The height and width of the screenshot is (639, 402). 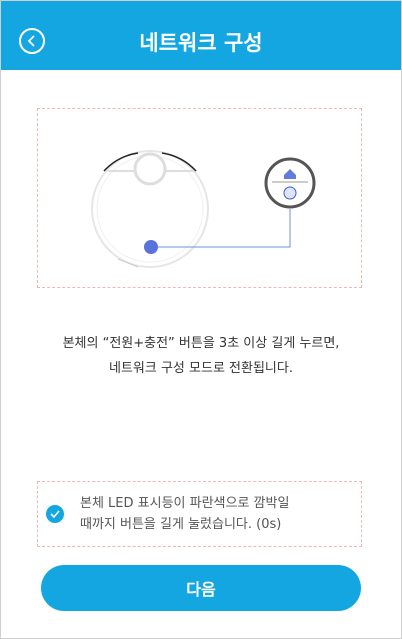 I want to click on checkbox-checked, so click(x=55, y=514).